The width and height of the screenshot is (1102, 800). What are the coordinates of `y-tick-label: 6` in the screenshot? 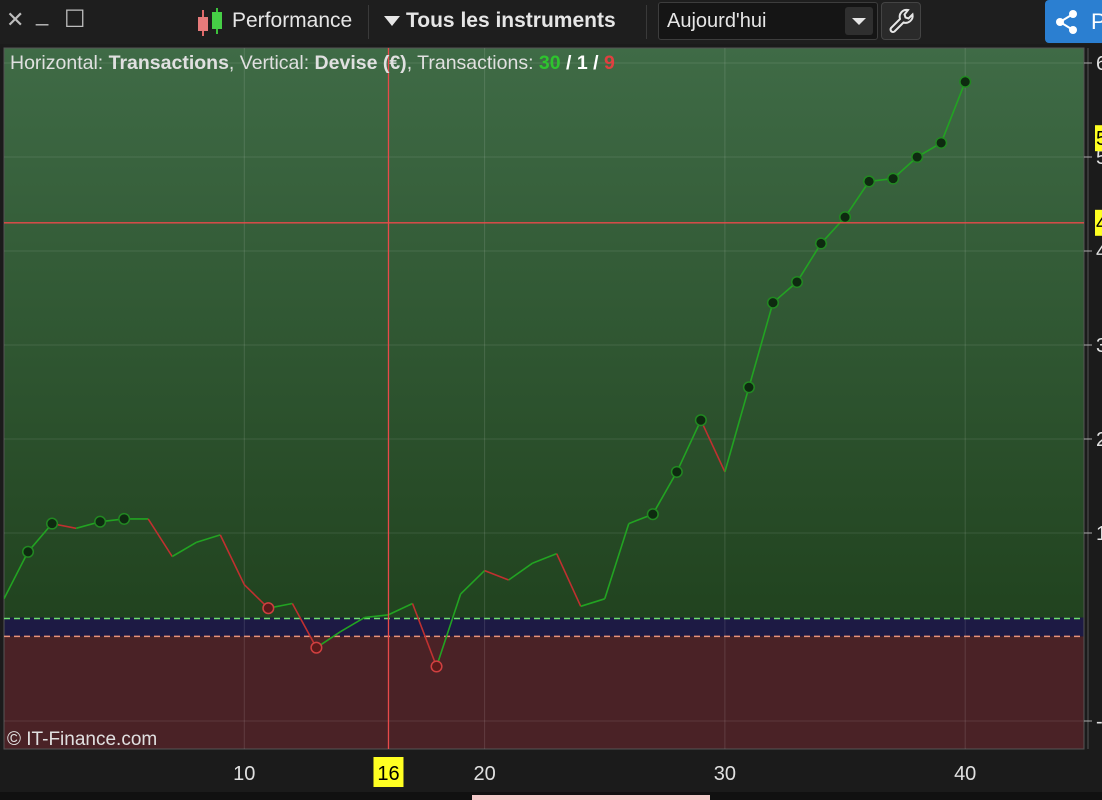 It's located at (1099, 64).